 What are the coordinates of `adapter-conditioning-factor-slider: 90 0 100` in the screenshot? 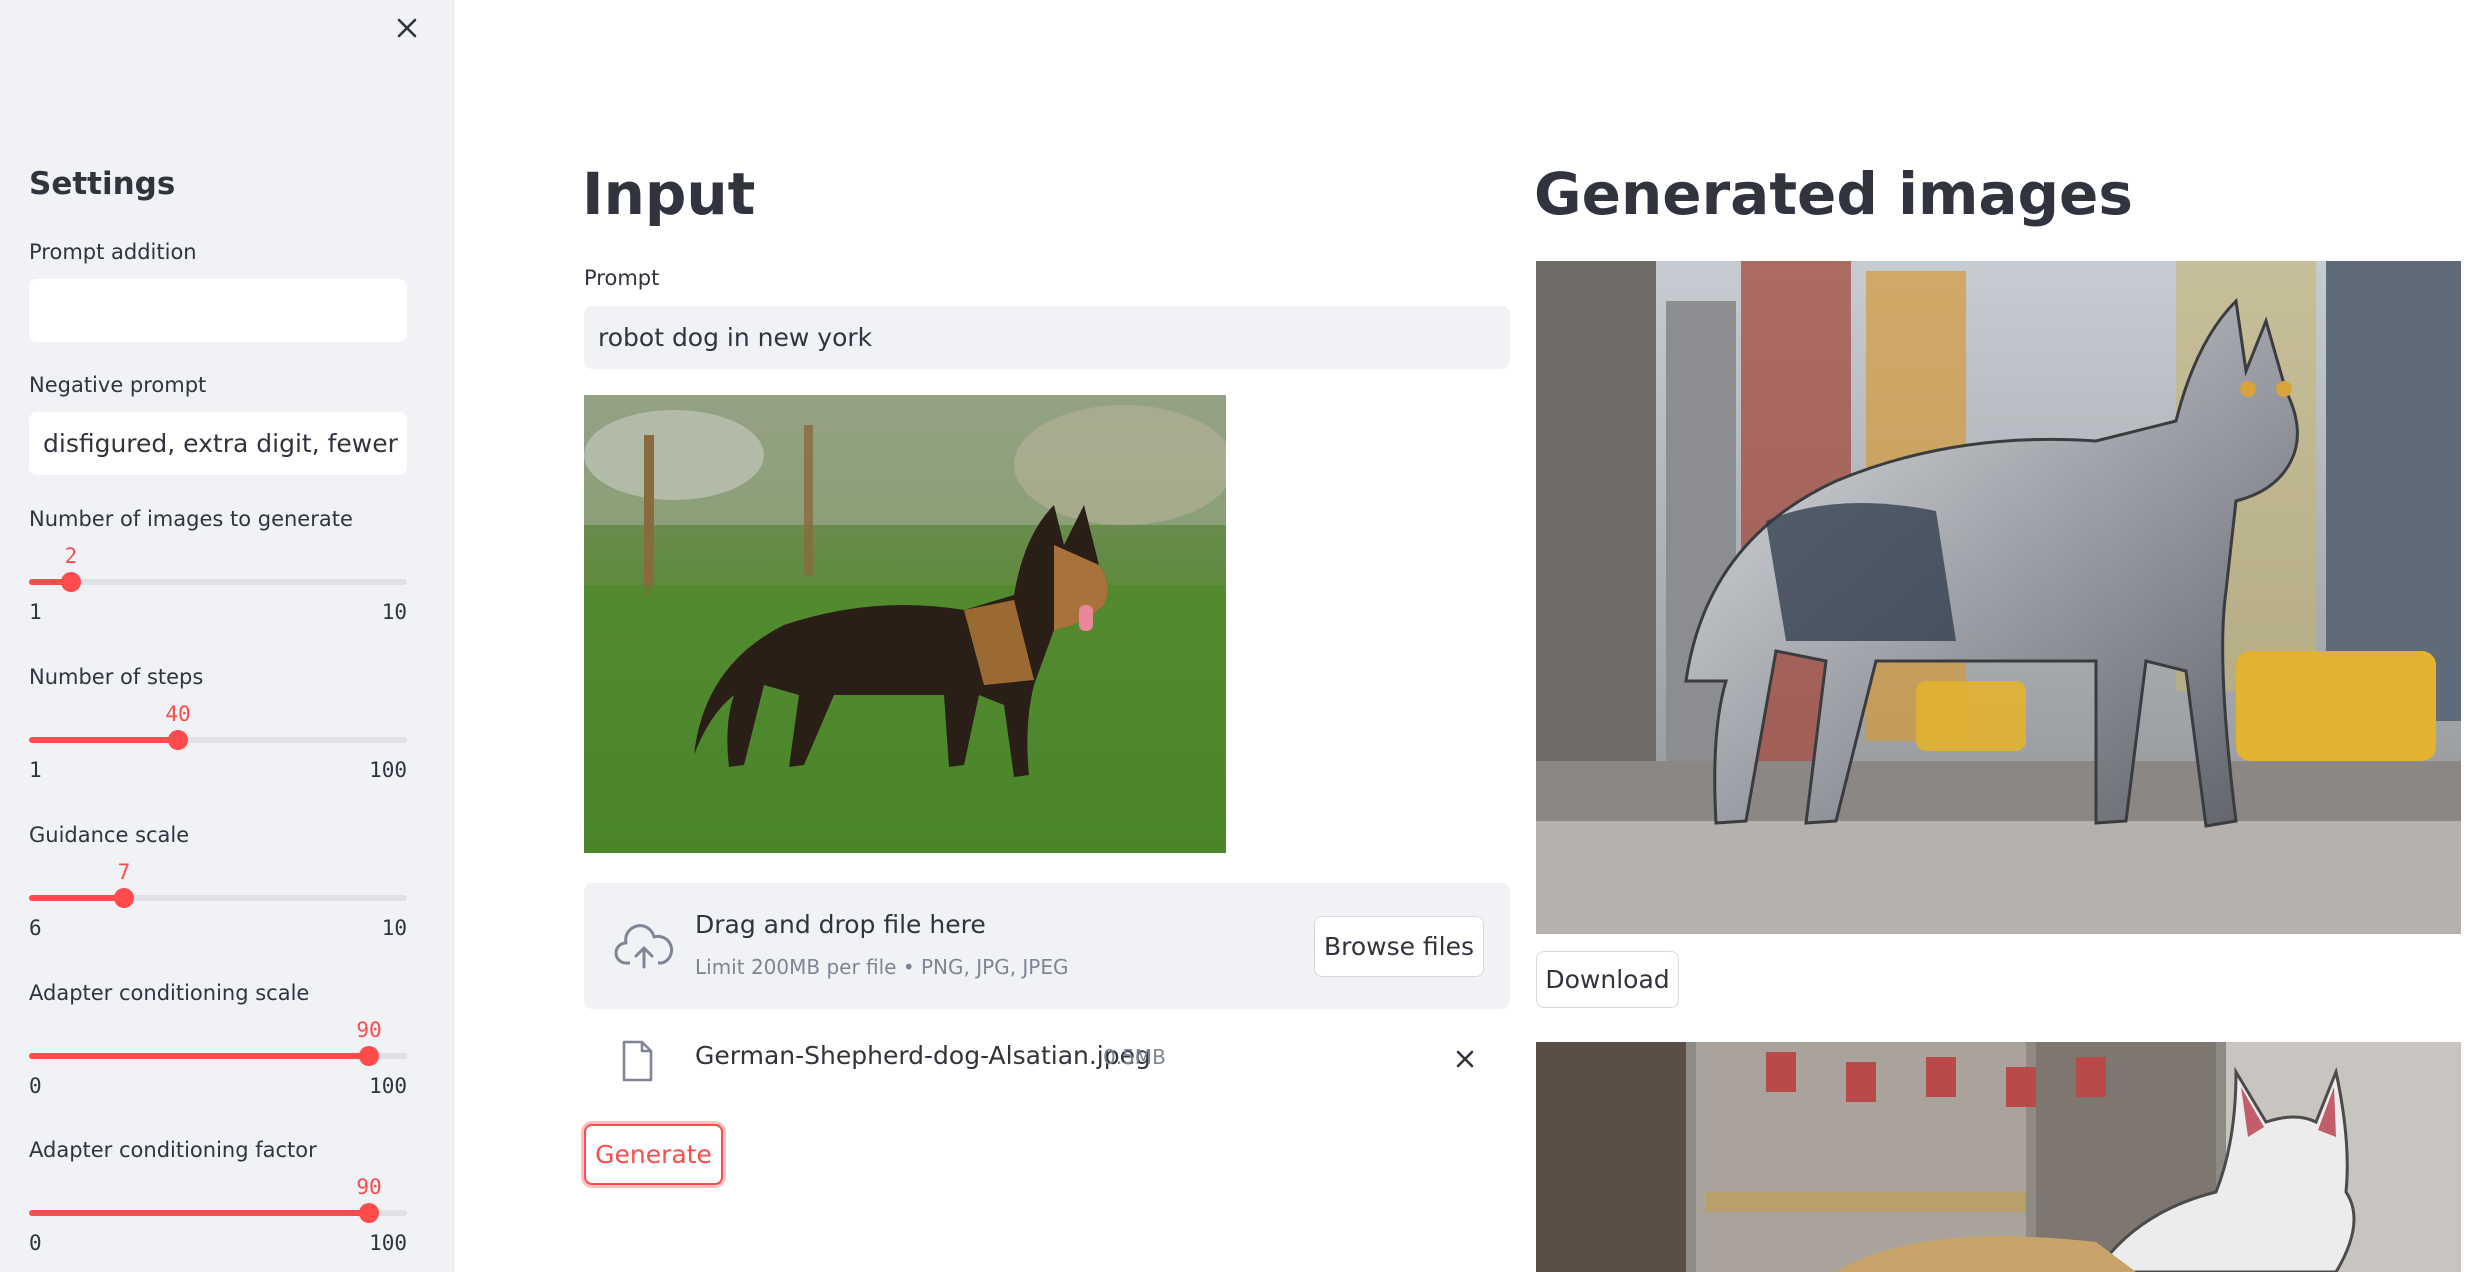 It's located at (218, 1215).